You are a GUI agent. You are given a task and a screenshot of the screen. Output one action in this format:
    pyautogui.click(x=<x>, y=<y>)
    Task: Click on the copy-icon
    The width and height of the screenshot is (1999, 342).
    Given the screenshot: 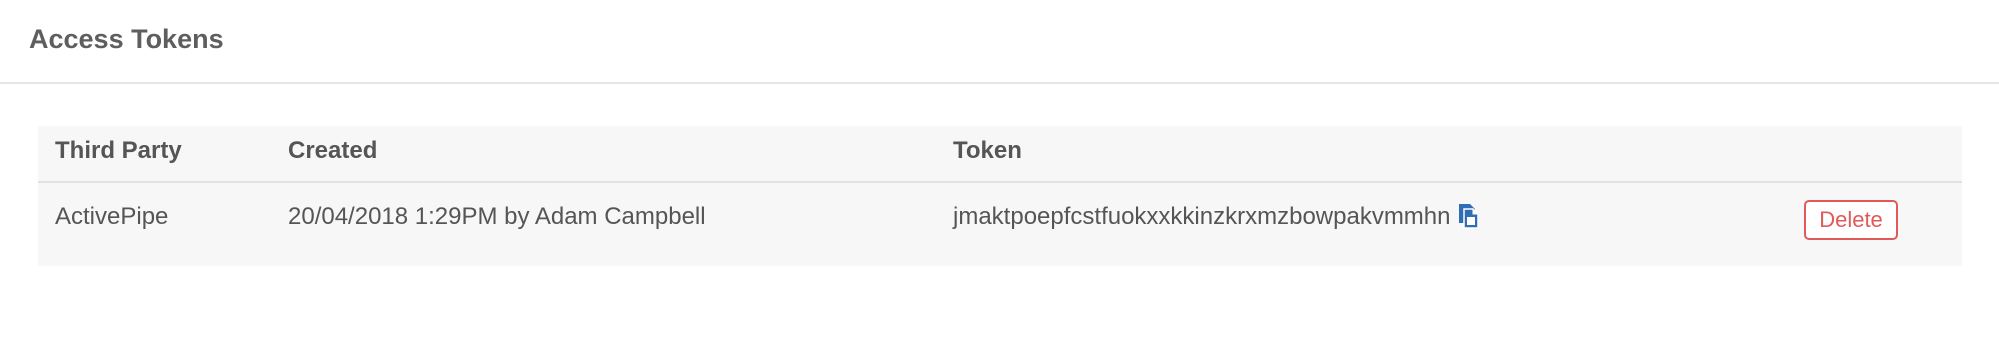 What is the action you would take?
    pyautogui.click(x=1469, y=216)
    